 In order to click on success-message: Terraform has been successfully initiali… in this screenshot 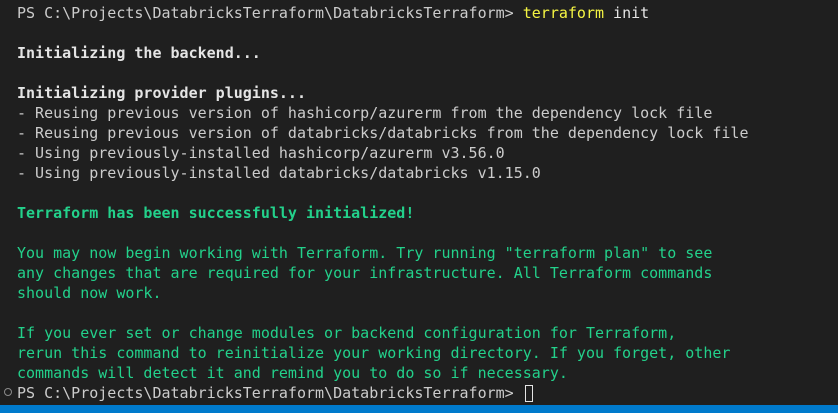, I will do `click(216, 213)`.